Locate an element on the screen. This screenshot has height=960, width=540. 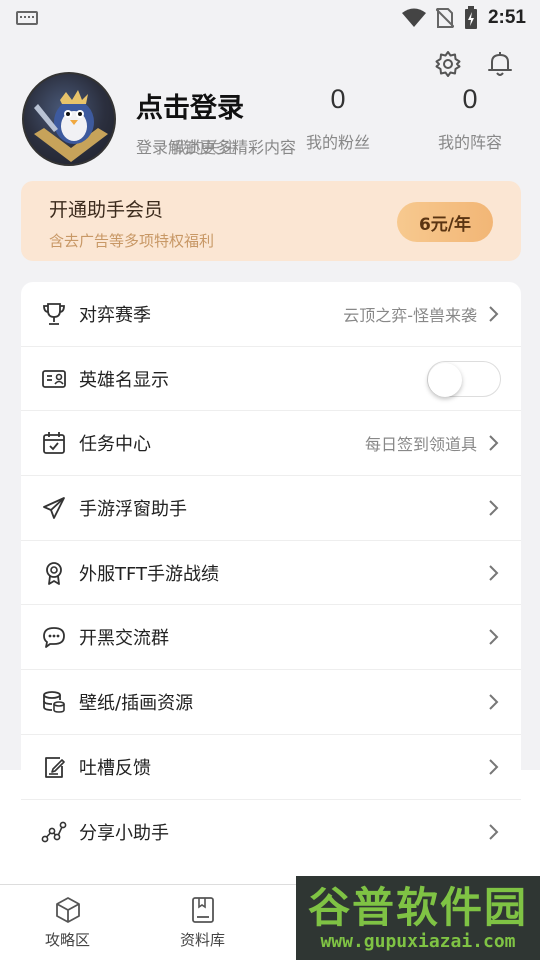
stat-lineups-value: 0 is located at coordinates (470, 99).